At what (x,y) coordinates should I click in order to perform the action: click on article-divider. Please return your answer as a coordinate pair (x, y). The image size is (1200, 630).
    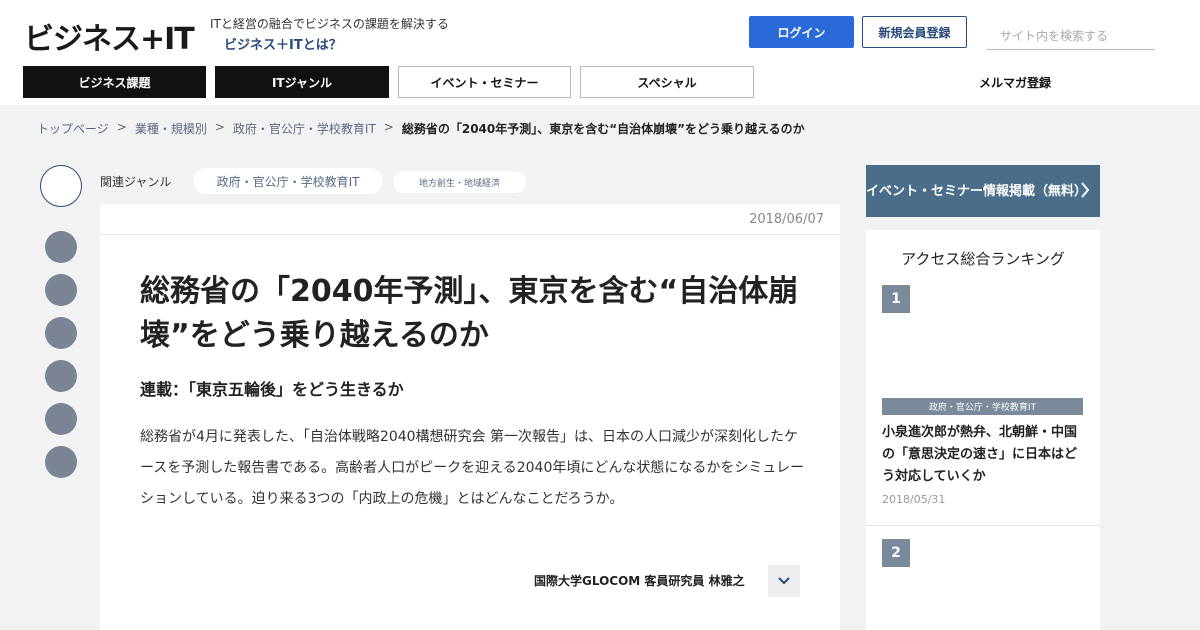
    Looking at the image, I should click on (470, 234).